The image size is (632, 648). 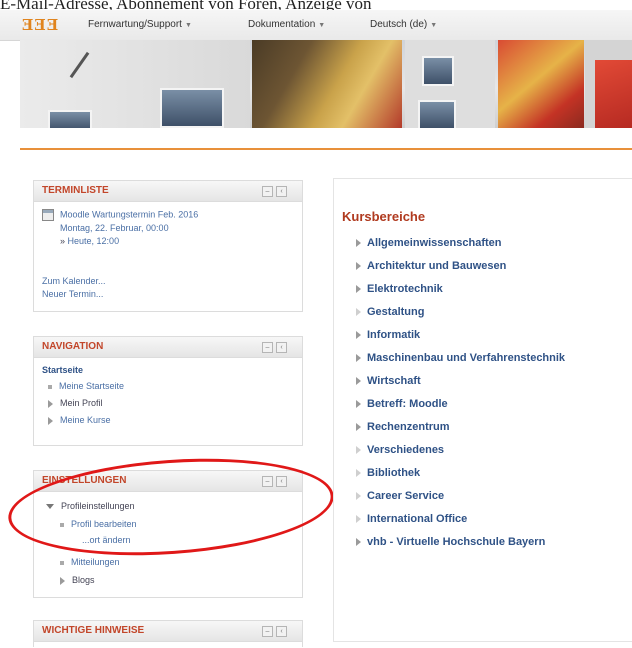 What do you see at coordinates (396, 312) in the screenshot?
I see `category-label: Gestaltung` at bounding box center [396, 312].